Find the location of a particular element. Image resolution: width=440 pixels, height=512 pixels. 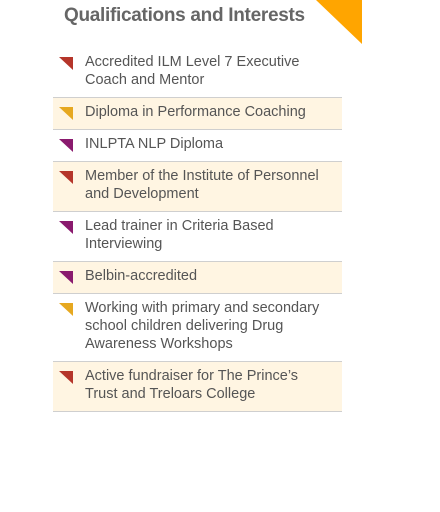

list-item: INLPTA NLP Diploma is located at coordinates (197, 146).